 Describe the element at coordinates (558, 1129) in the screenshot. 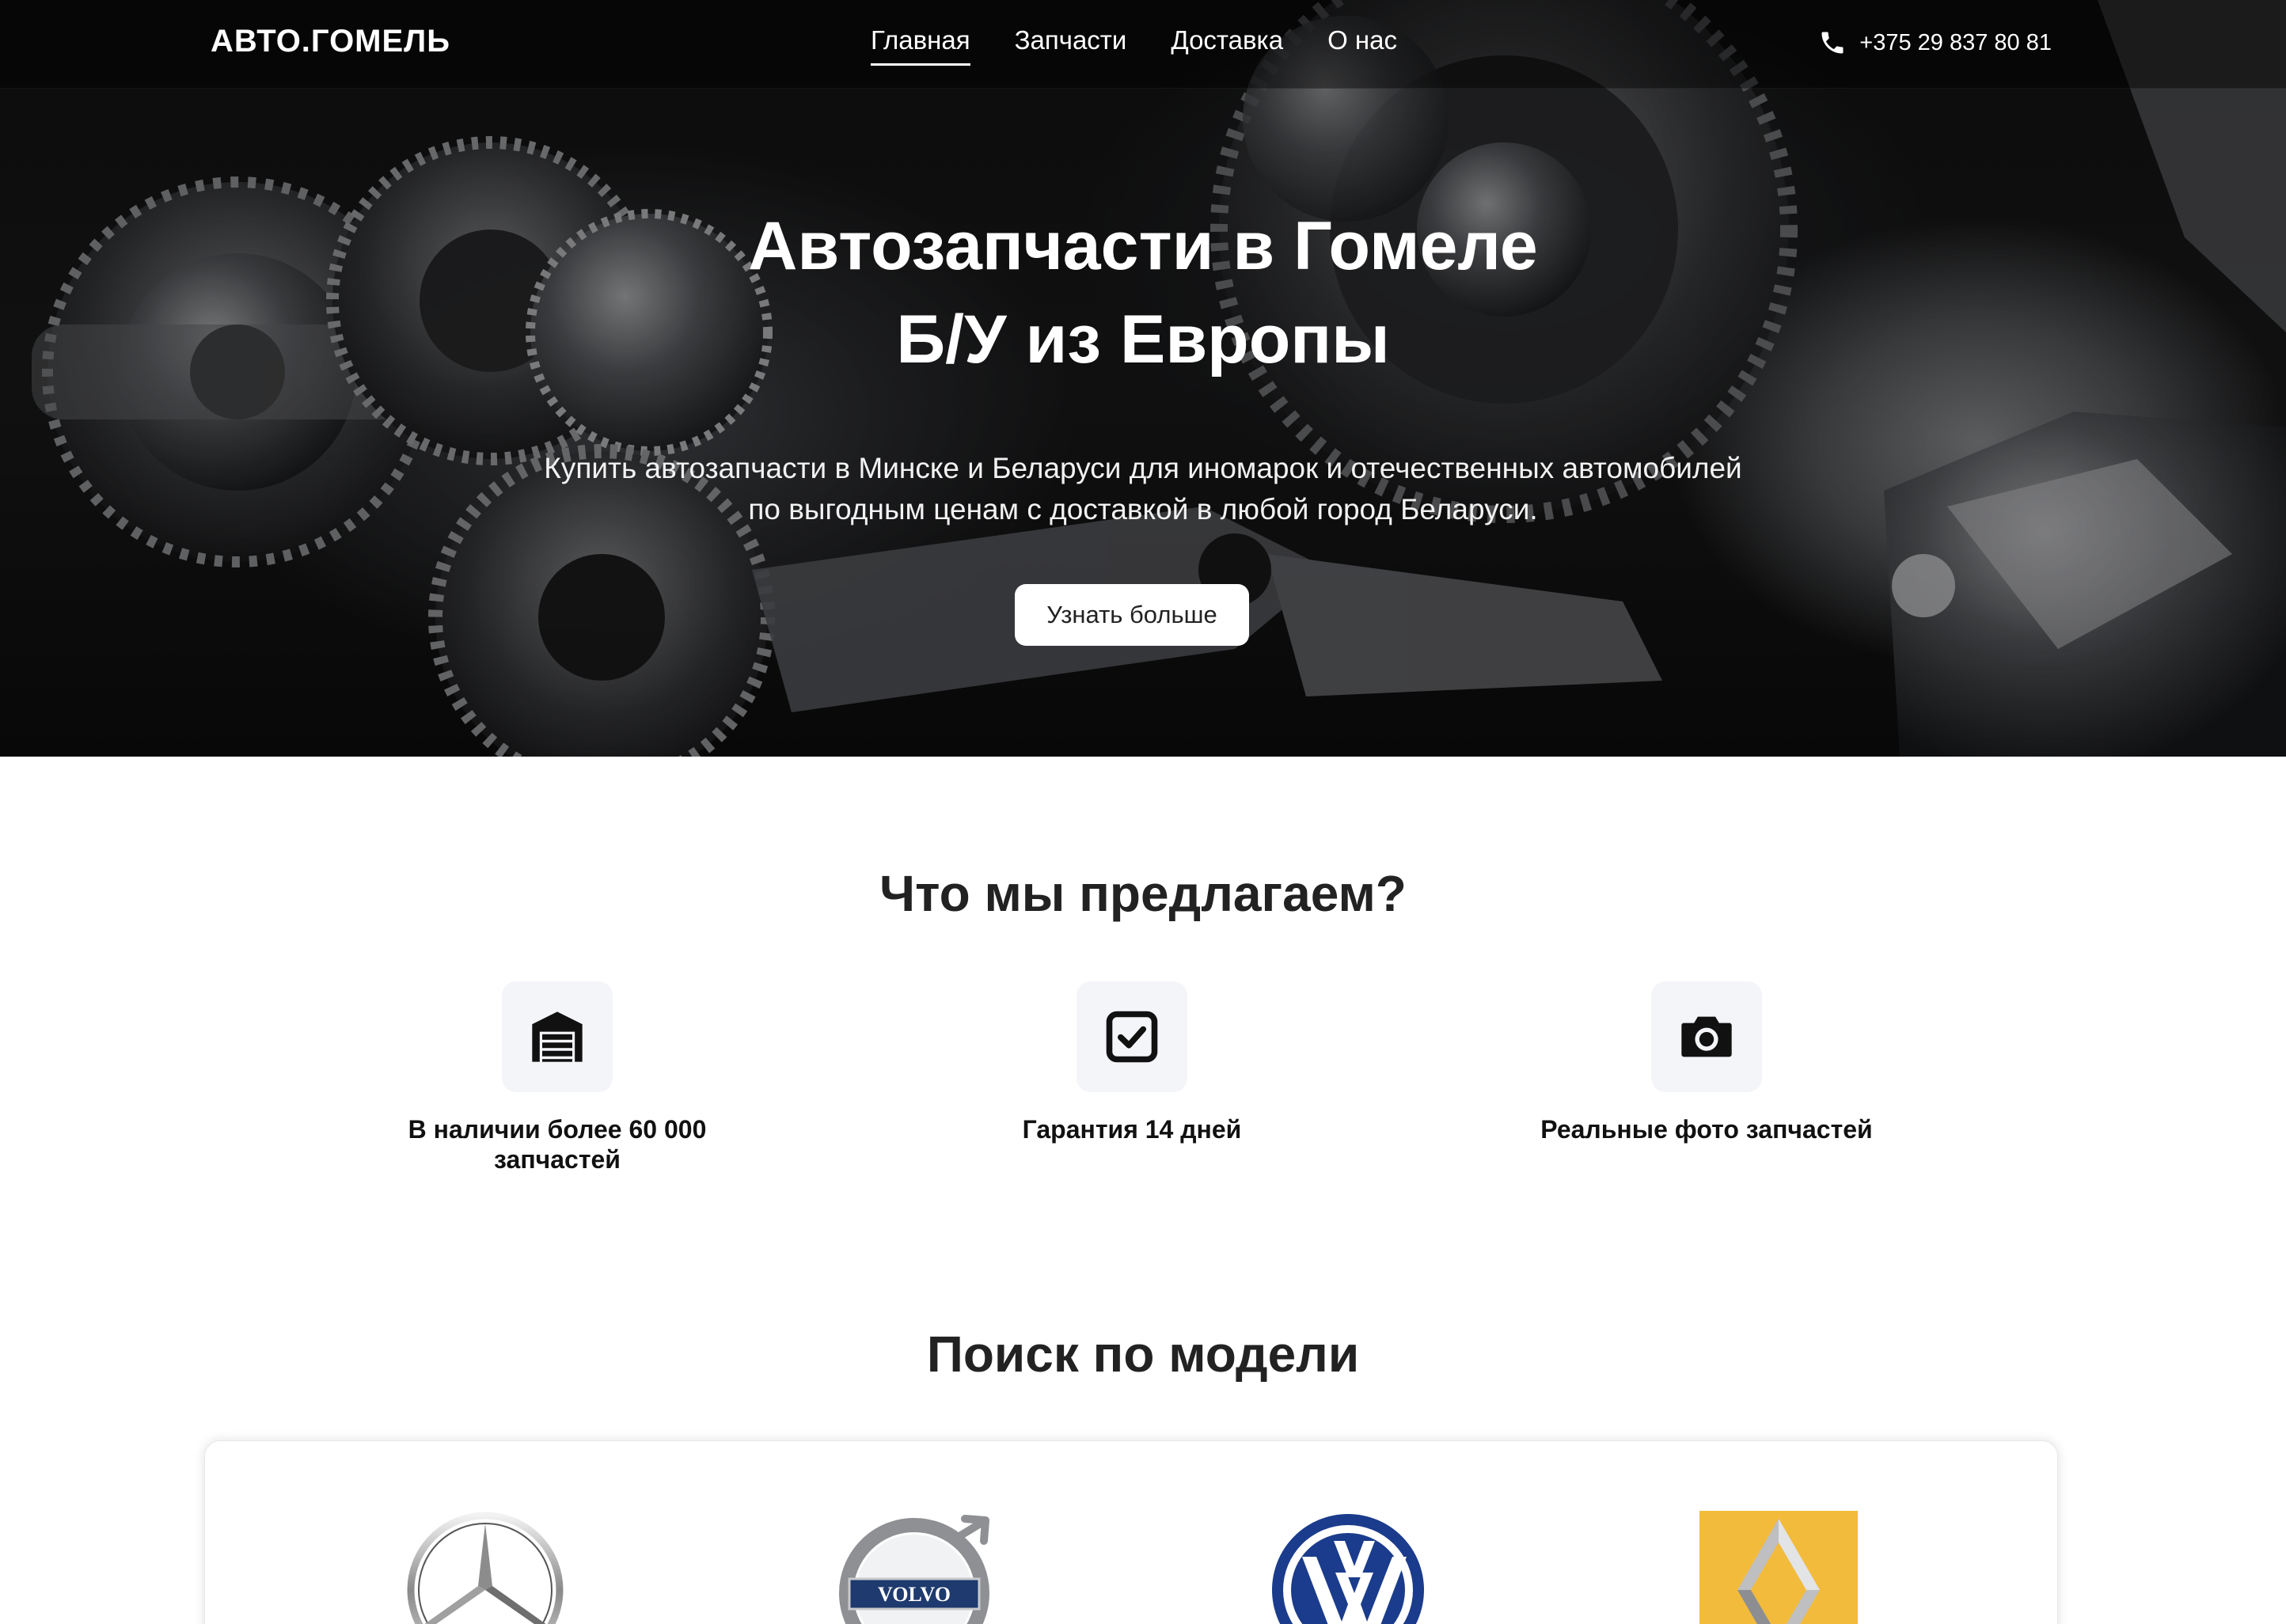

I see `feature-label-line1: В наличии более 60 000` at that location.